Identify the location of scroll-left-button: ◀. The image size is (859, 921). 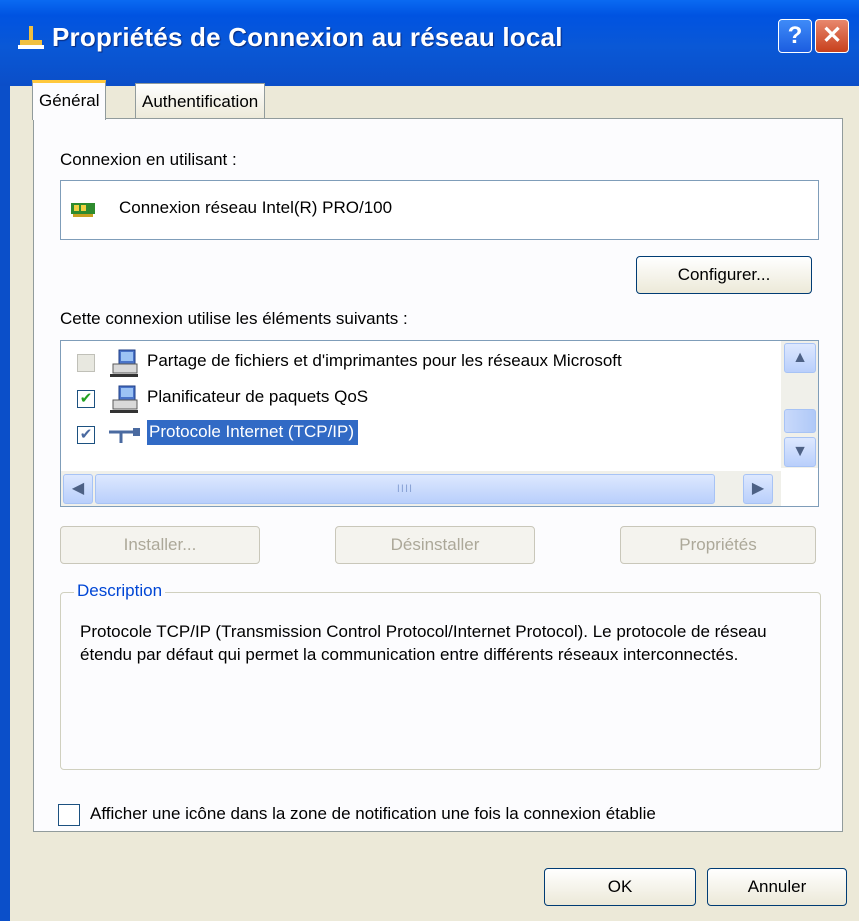
(78, 489).